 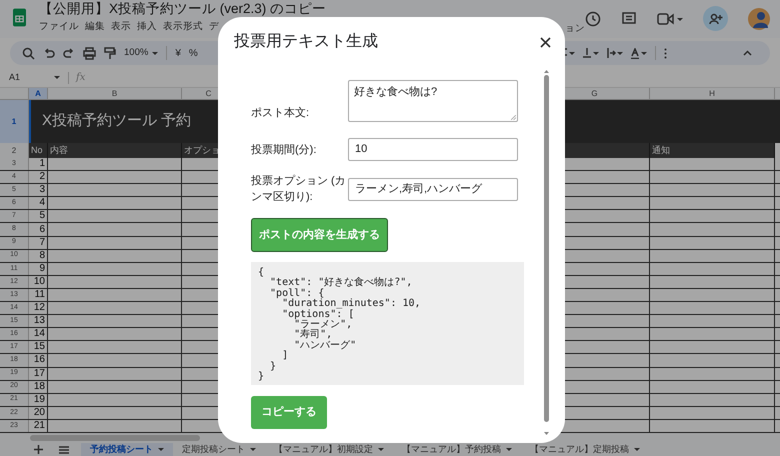 I want to click on search-icon, so click(x=28, y=53).